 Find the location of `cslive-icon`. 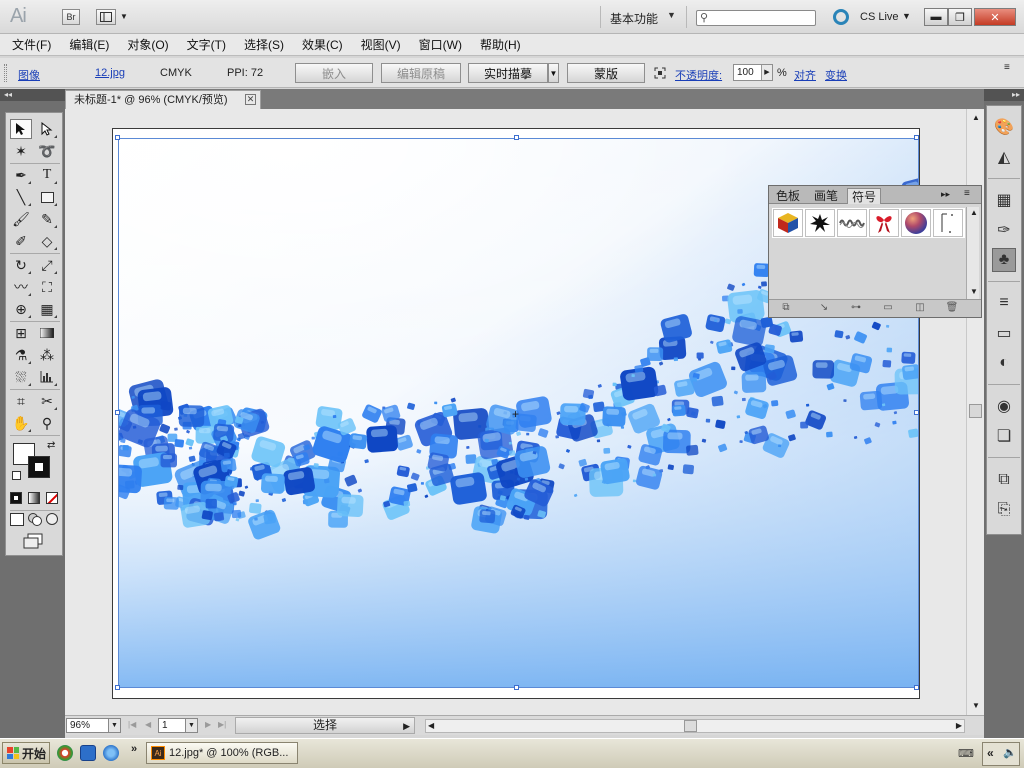

cslive-icon is located at coordinates (841, 17).